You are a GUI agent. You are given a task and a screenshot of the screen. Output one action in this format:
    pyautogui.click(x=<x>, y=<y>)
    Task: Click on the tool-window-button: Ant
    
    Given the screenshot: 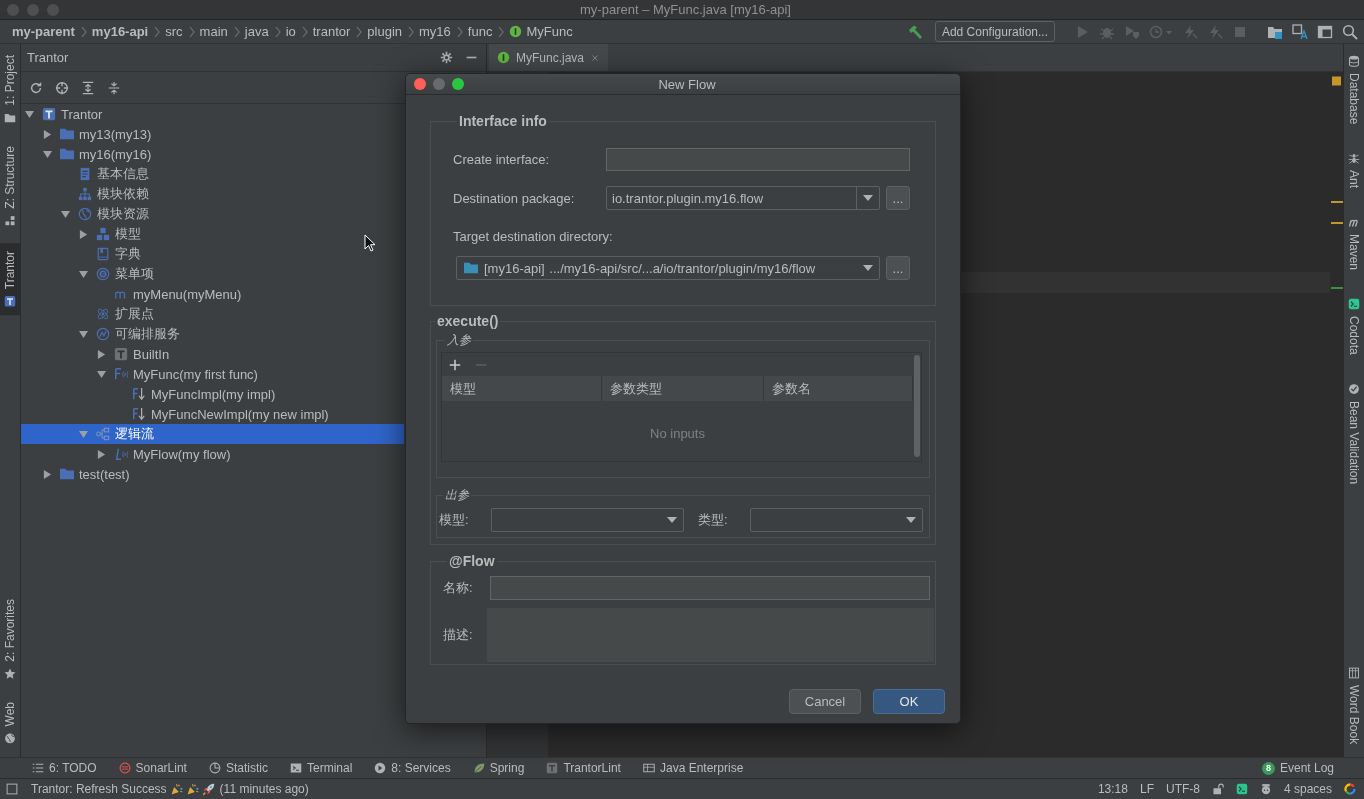 What is the action you would take?
    pyautogui.click(x=1354, y=170)
    